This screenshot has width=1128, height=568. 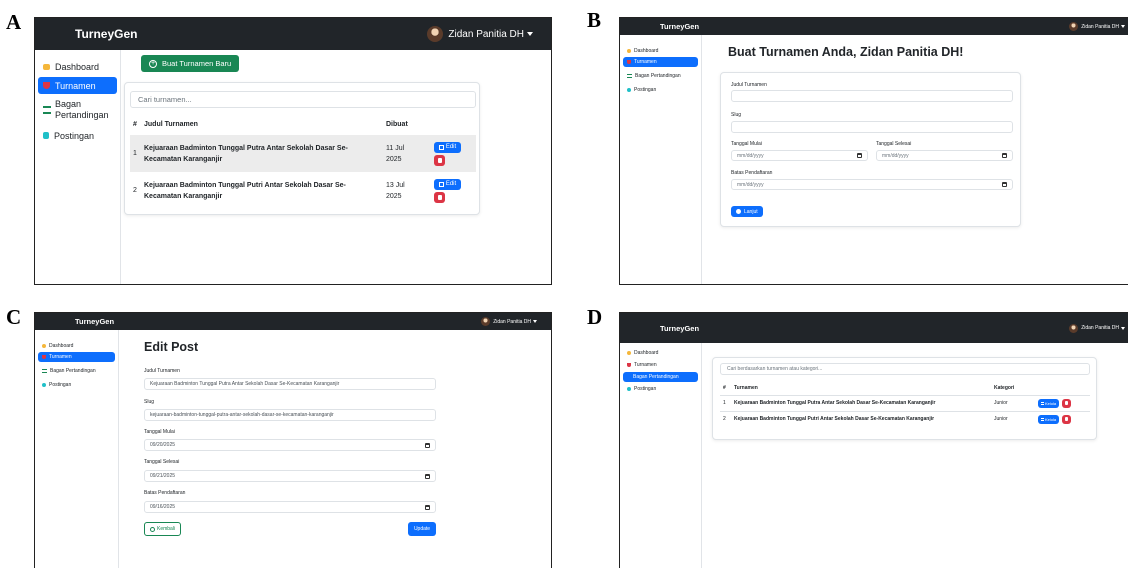 I want to click on sidebar-item-label-line2: Pertandingan, so click(x=82, y=115).